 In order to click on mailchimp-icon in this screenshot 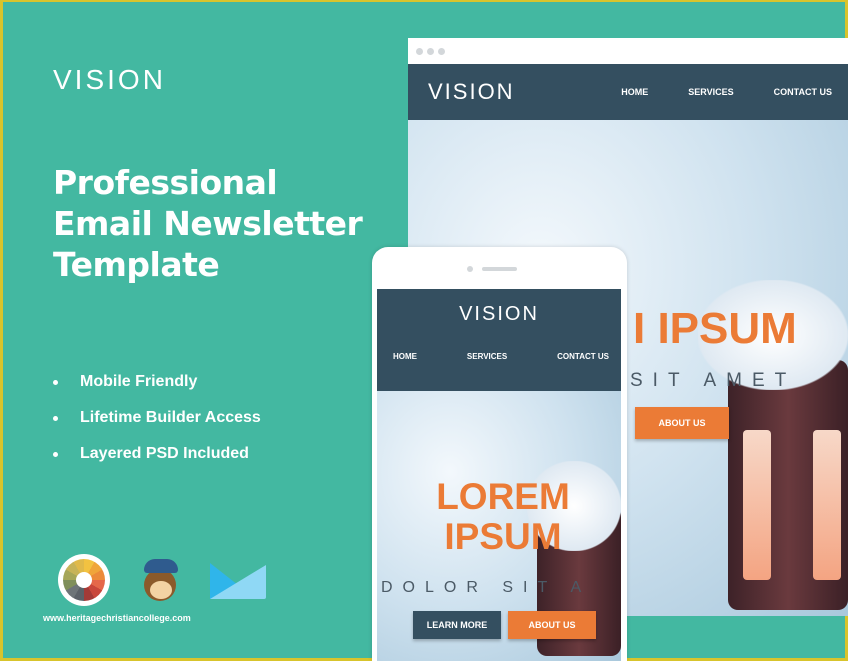, I will do `click(160, 580)`.